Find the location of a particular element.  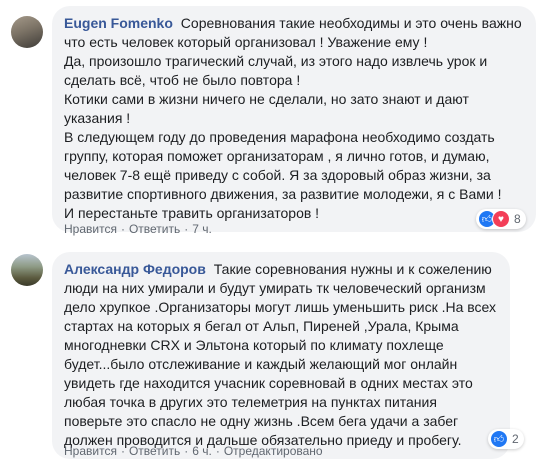

comment-author: Eugen Fomenko is located at coordinates (118, 23).